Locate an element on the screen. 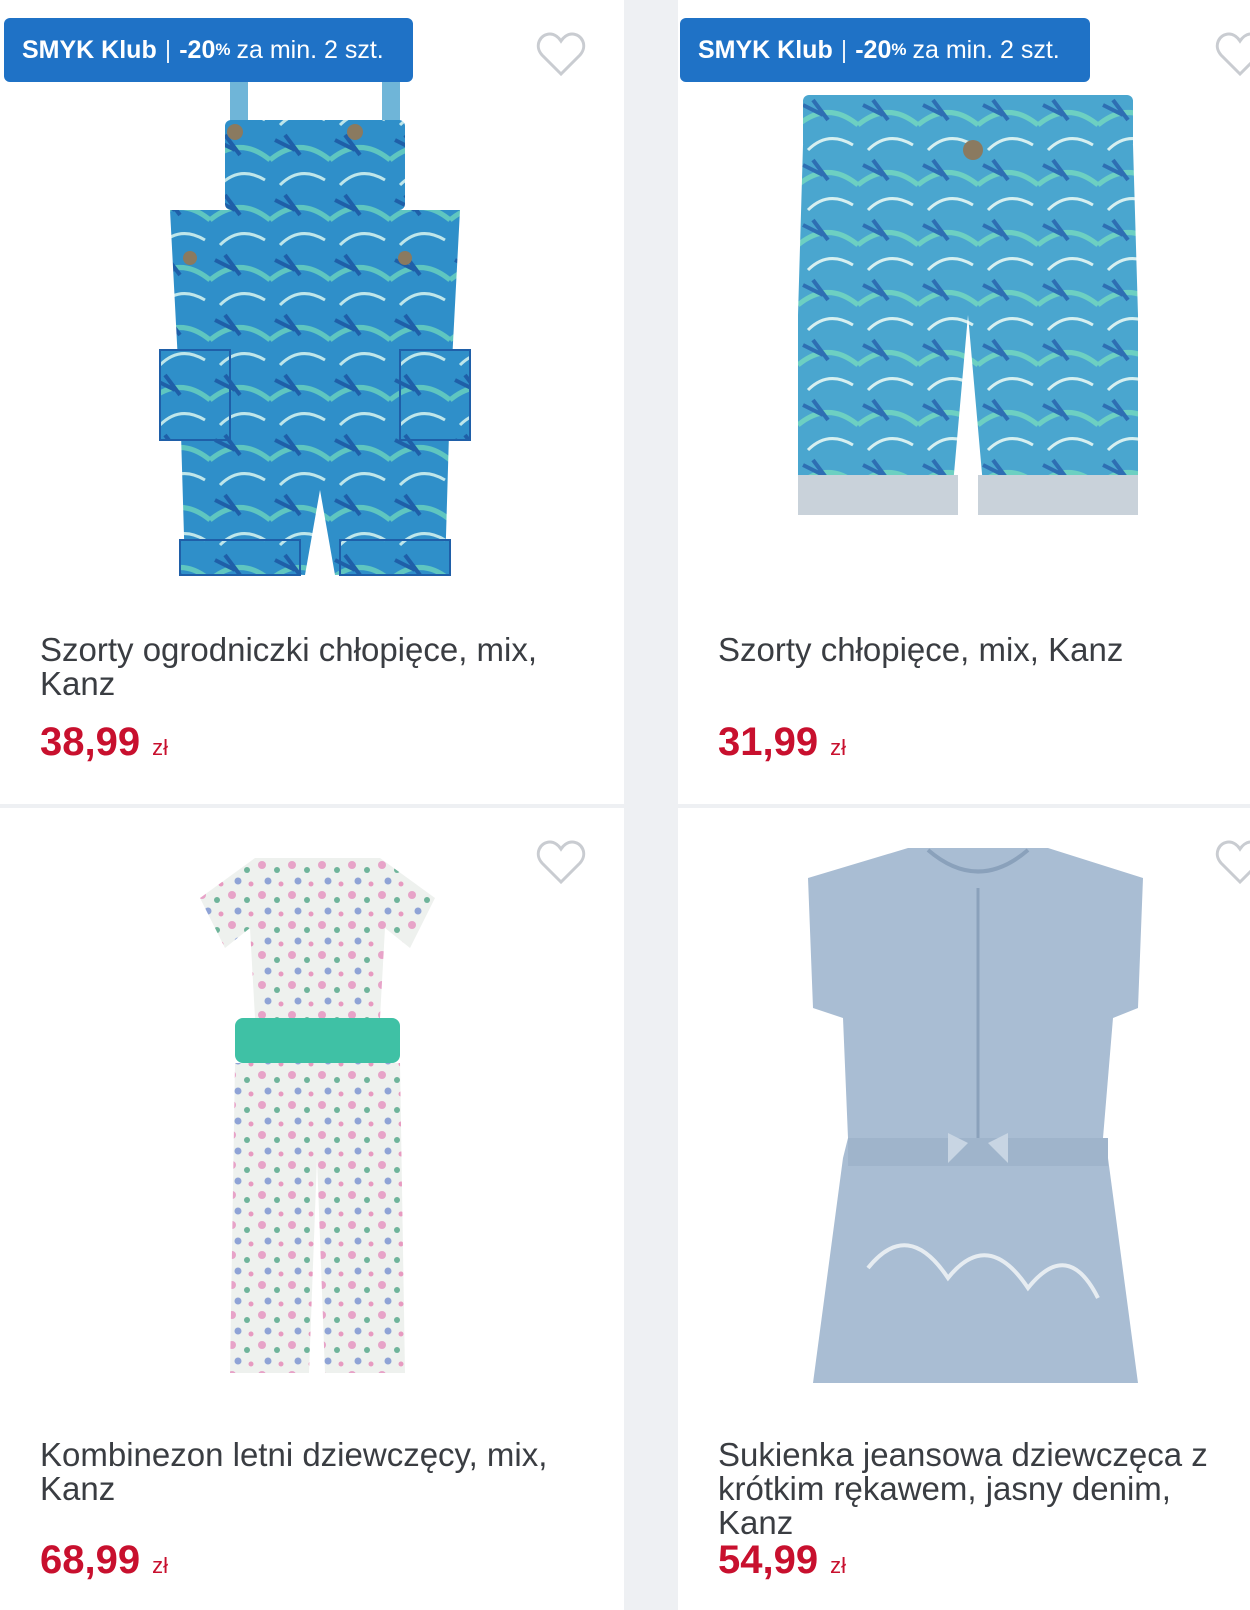  product-price: 54,99 zł is located at coordinates (782, 1563).